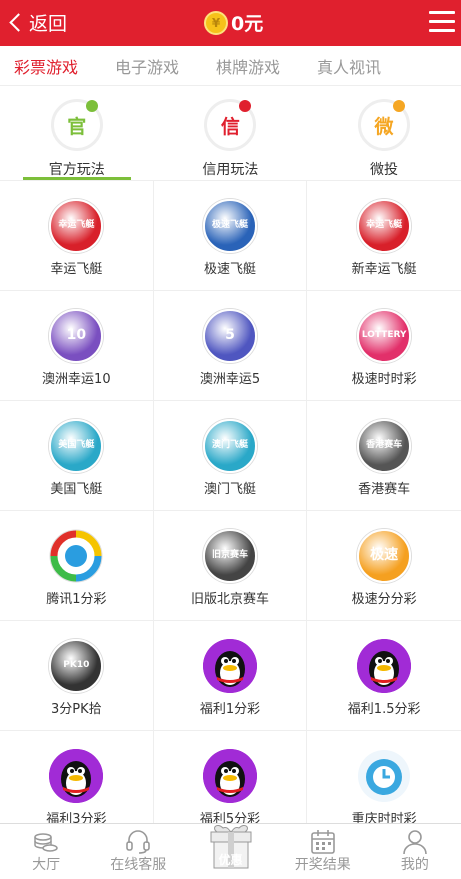 The width and height of the screenshot is (461, 879). I want to click on speed-ssc-icon: LOTTERY, so click(384, 336).